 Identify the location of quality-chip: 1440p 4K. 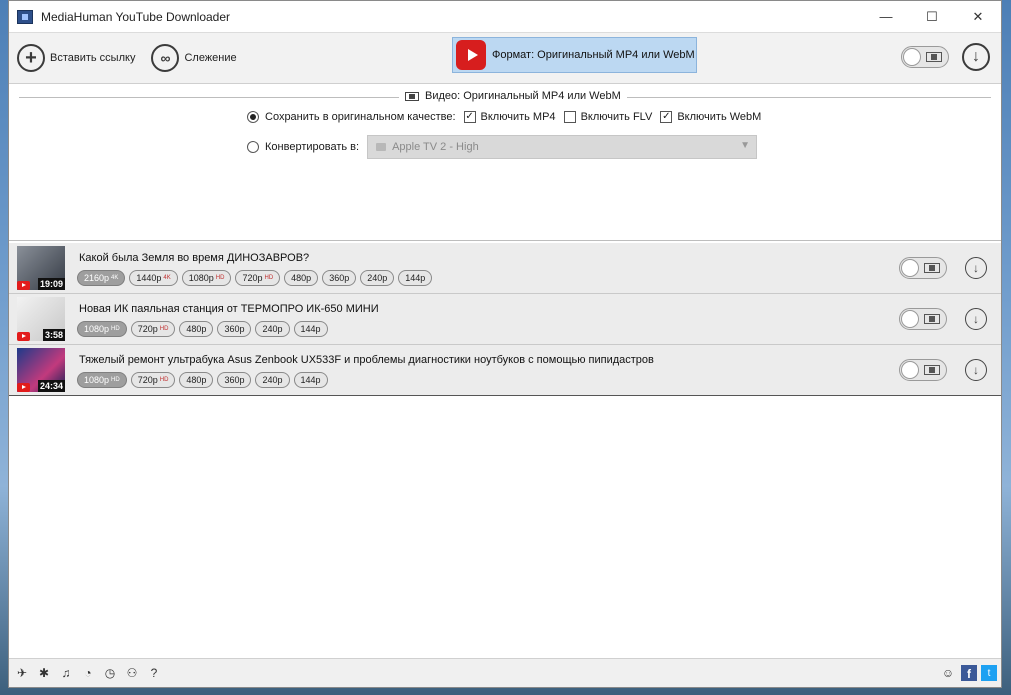
(153, 278).